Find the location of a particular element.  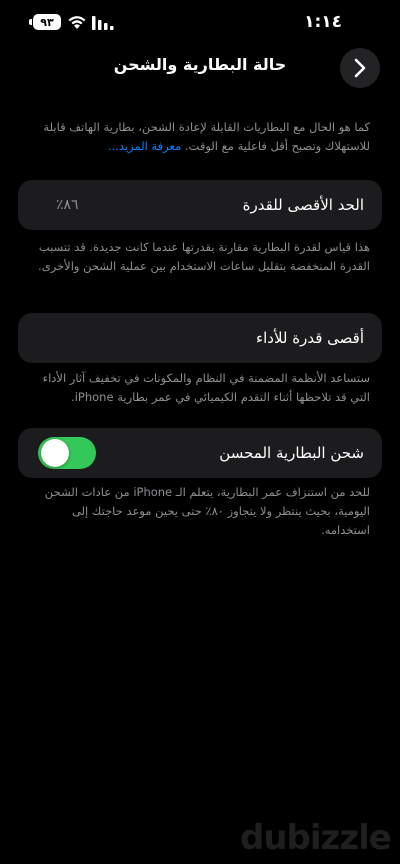

wifi-icon is located at coordinates (77, 22).